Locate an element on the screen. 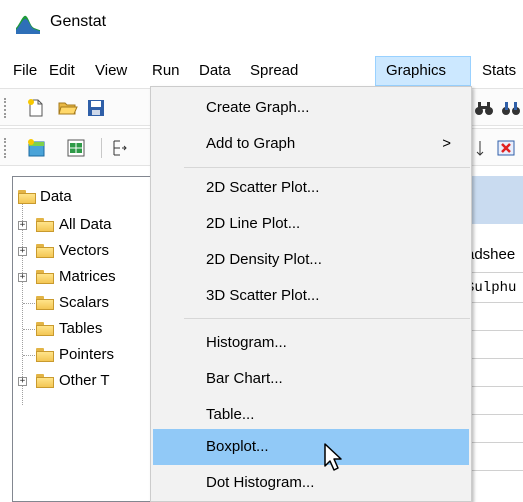  menu-run: Run is located at coordinates (166, 71).